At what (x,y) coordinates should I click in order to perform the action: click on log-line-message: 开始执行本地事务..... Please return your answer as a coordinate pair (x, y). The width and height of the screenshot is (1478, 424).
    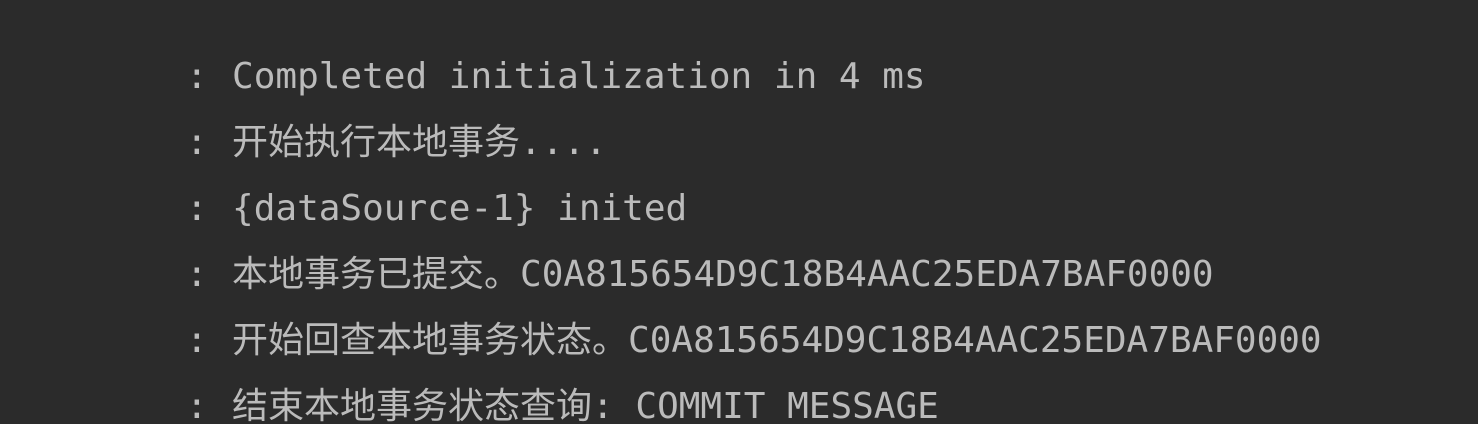
    Looking at the image, I should click on (419, 142).